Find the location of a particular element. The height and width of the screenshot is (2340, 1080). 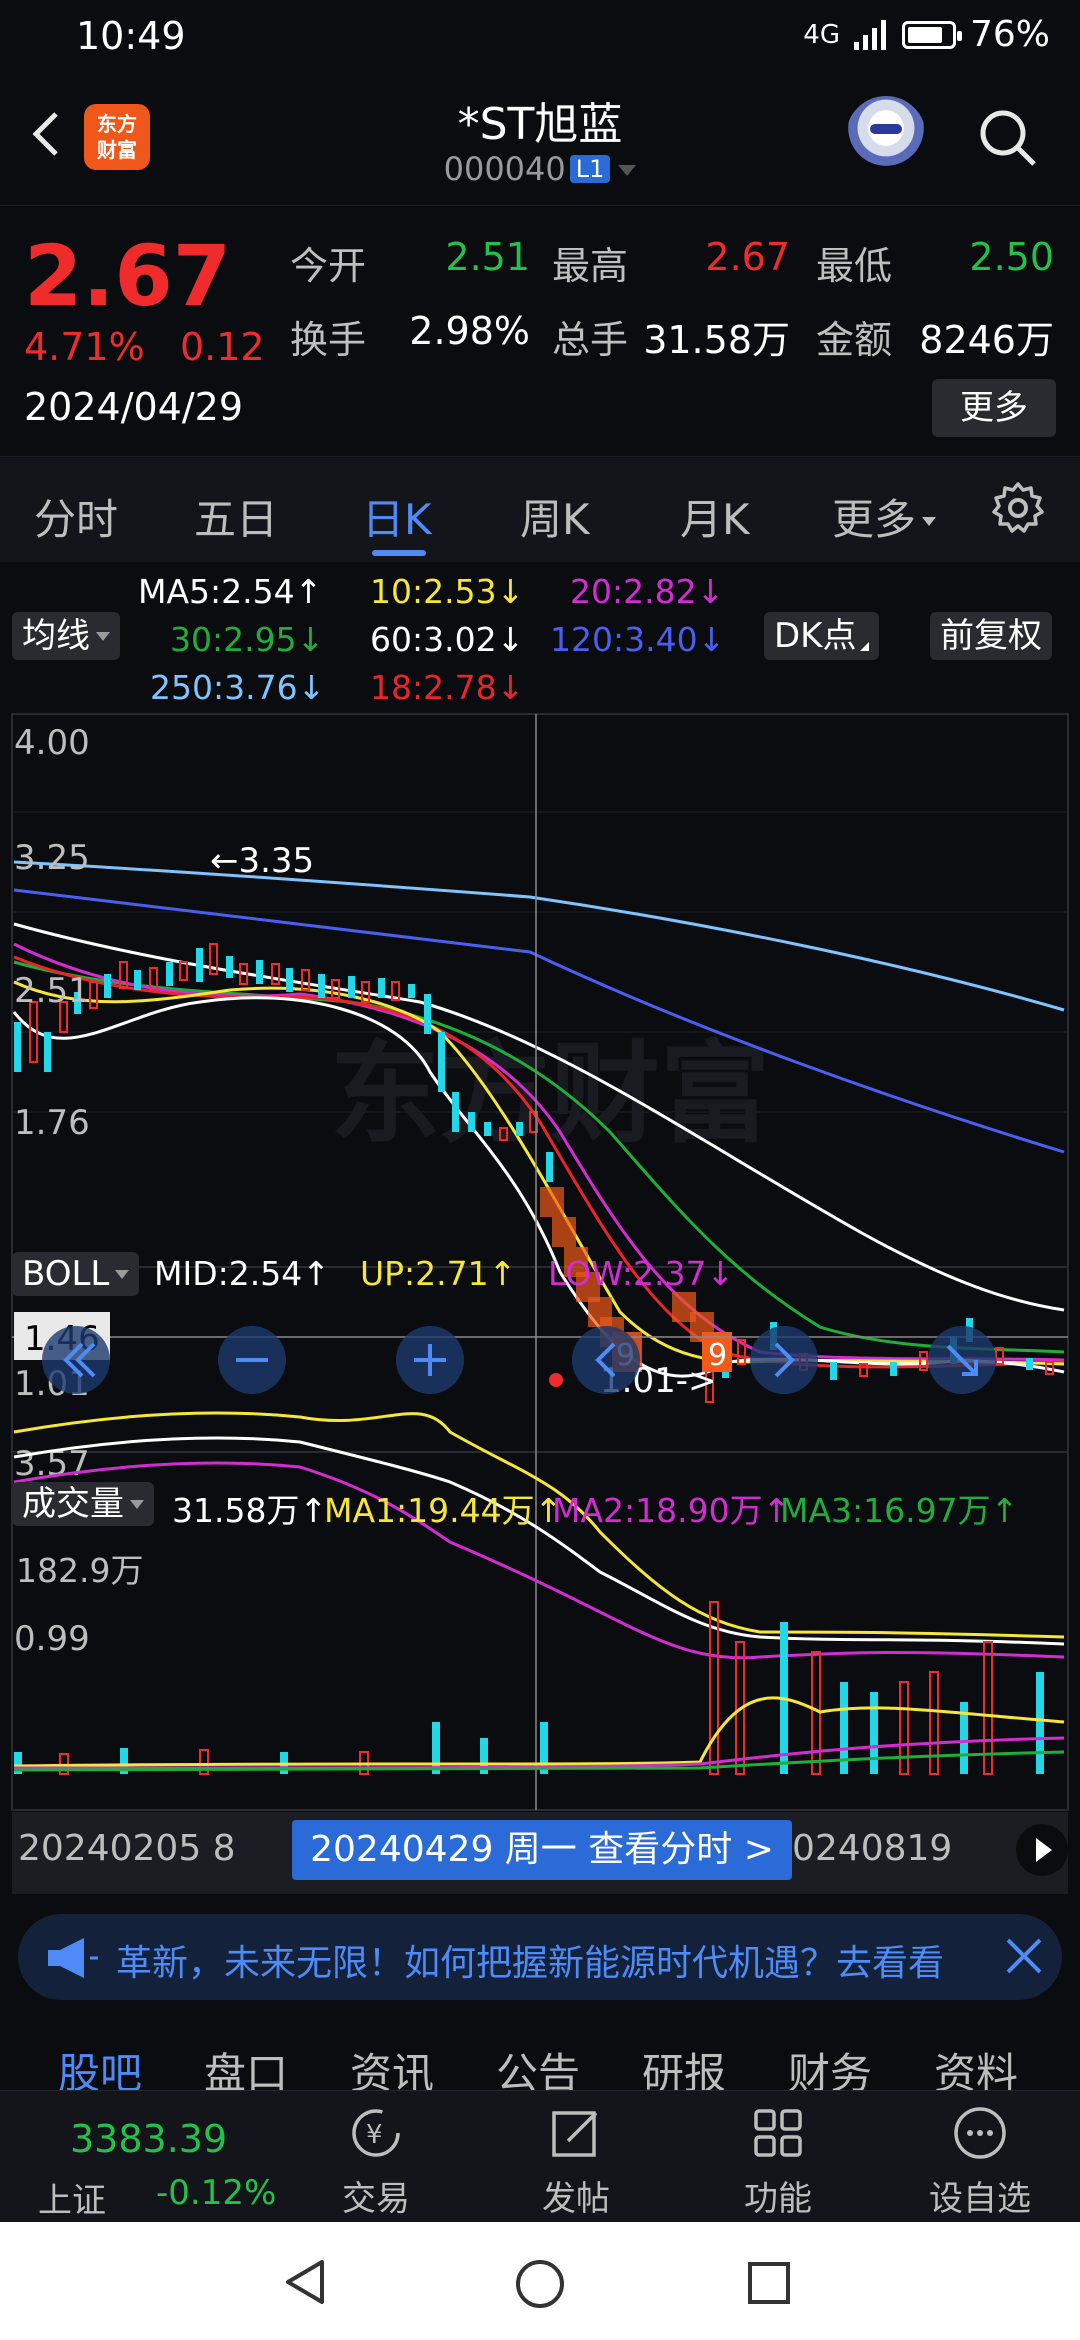

subtab-research: 研报 is located at coordinates (684, 2065).